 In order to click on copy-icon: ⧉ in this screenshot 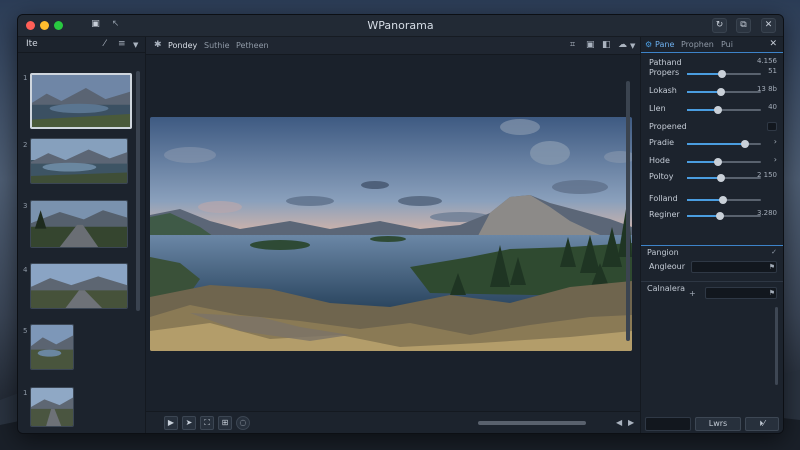, I will do `click(743, 25)`.